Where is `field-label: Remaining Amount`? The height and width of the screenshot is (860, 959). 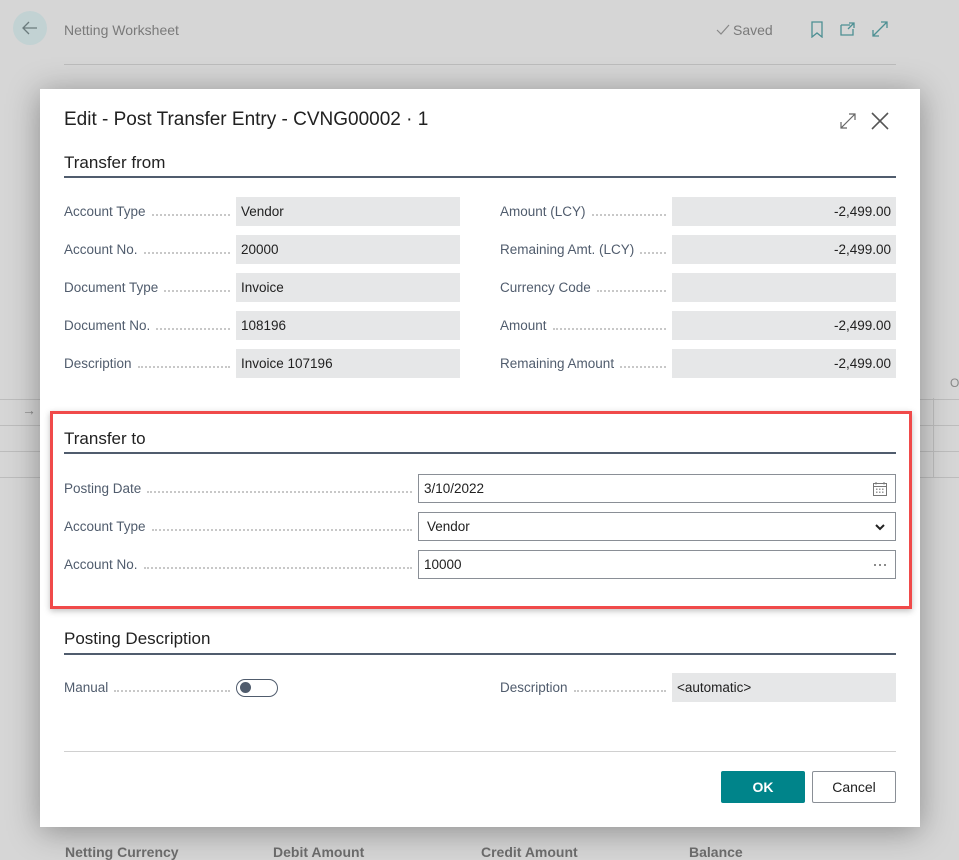 field-label: Remaining Amount is located at coordinates (557, 363).